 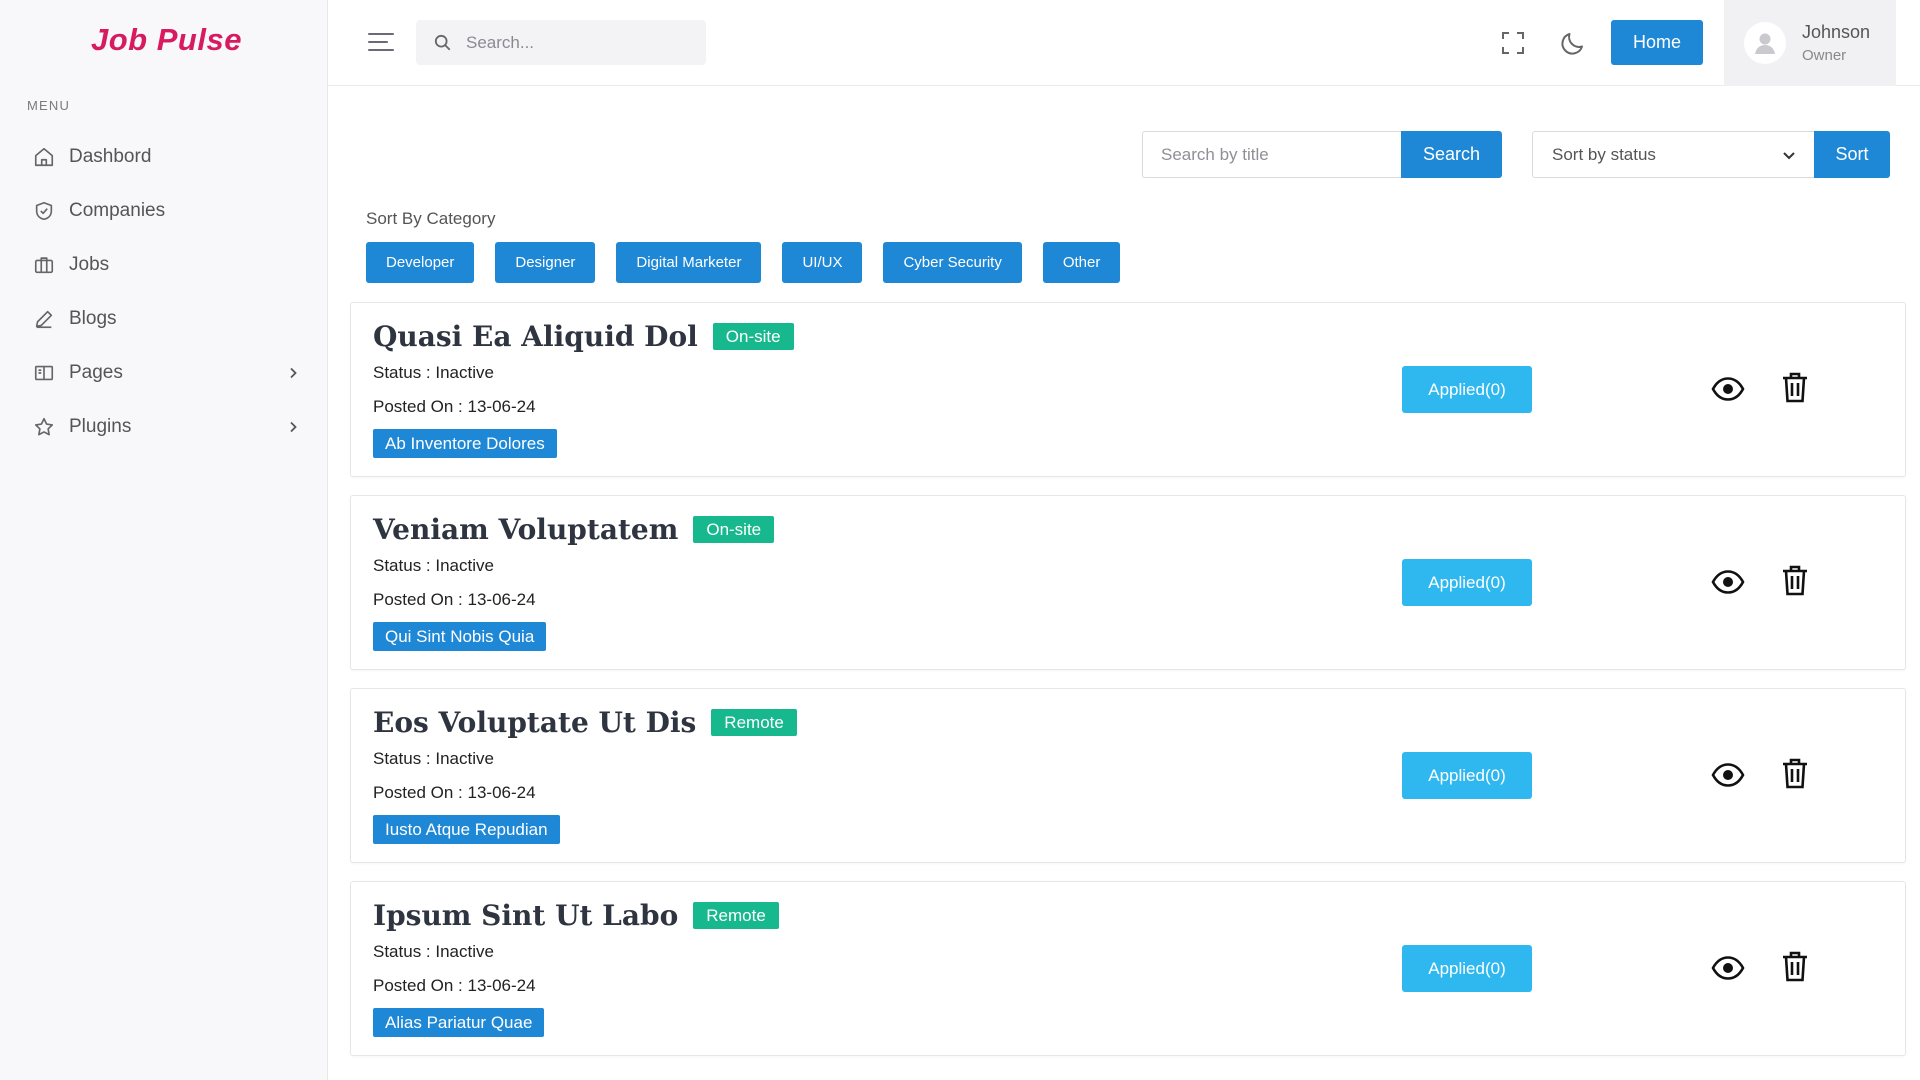 I want to click on home-button: Home, so click(x=1657, y=42).